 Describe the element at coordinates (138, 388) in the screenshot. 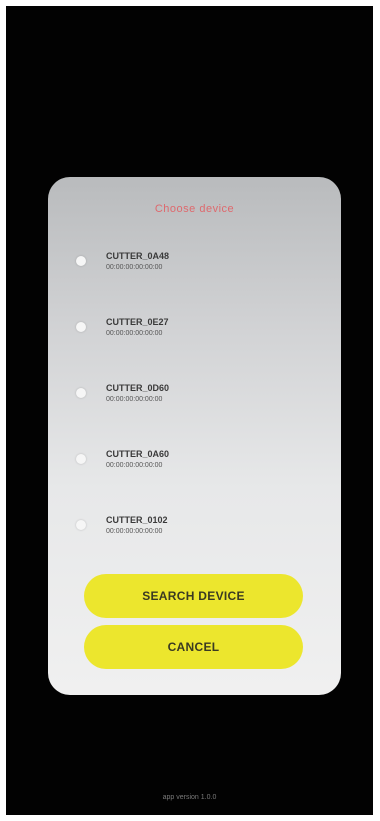

I see `device-name: CUTTER_0D60` at that location.